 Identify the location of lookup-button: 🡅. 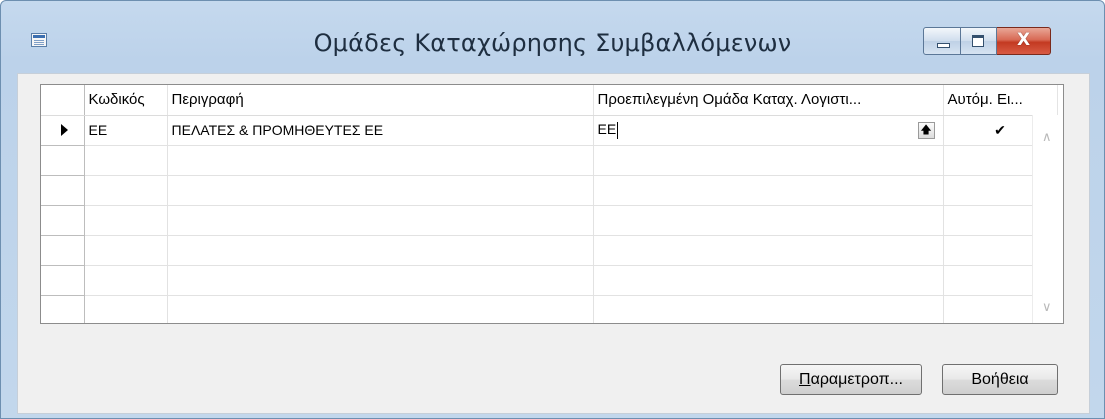
(926, 130).